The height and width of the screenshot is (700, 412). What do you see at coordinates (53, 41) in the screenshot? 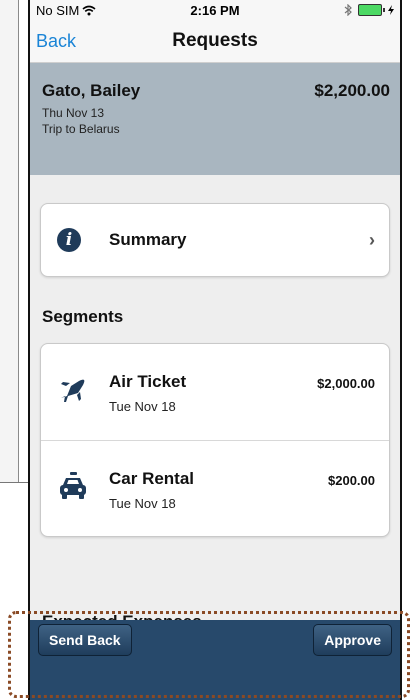
I see `back-button: Back` at bounding box center [53, 41].